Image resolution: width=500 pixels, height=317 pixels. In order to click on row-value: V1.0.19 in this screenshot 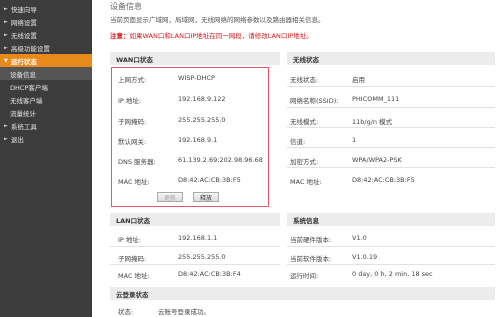, I will do `click(365, 257)`.